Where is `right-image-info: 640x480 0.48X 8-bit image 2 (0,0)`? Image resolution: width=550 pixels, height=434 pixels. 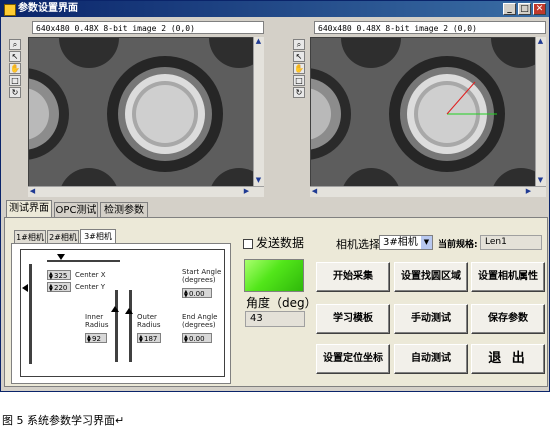
right-image-info: 640x480 0.48X 8-bit image 2 (0,0) is located at coordinates (430, 27).